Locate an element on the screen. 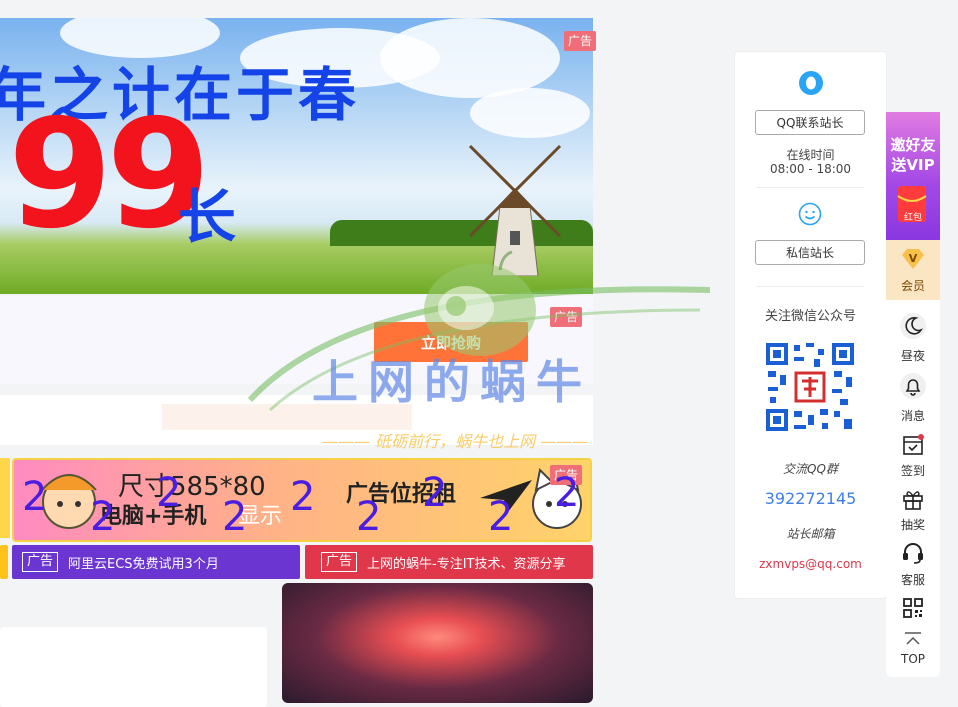 Image resolution: width=958 pixels, height=707 pixels. vip-label: 会员 is located at coordinates (912, 286).